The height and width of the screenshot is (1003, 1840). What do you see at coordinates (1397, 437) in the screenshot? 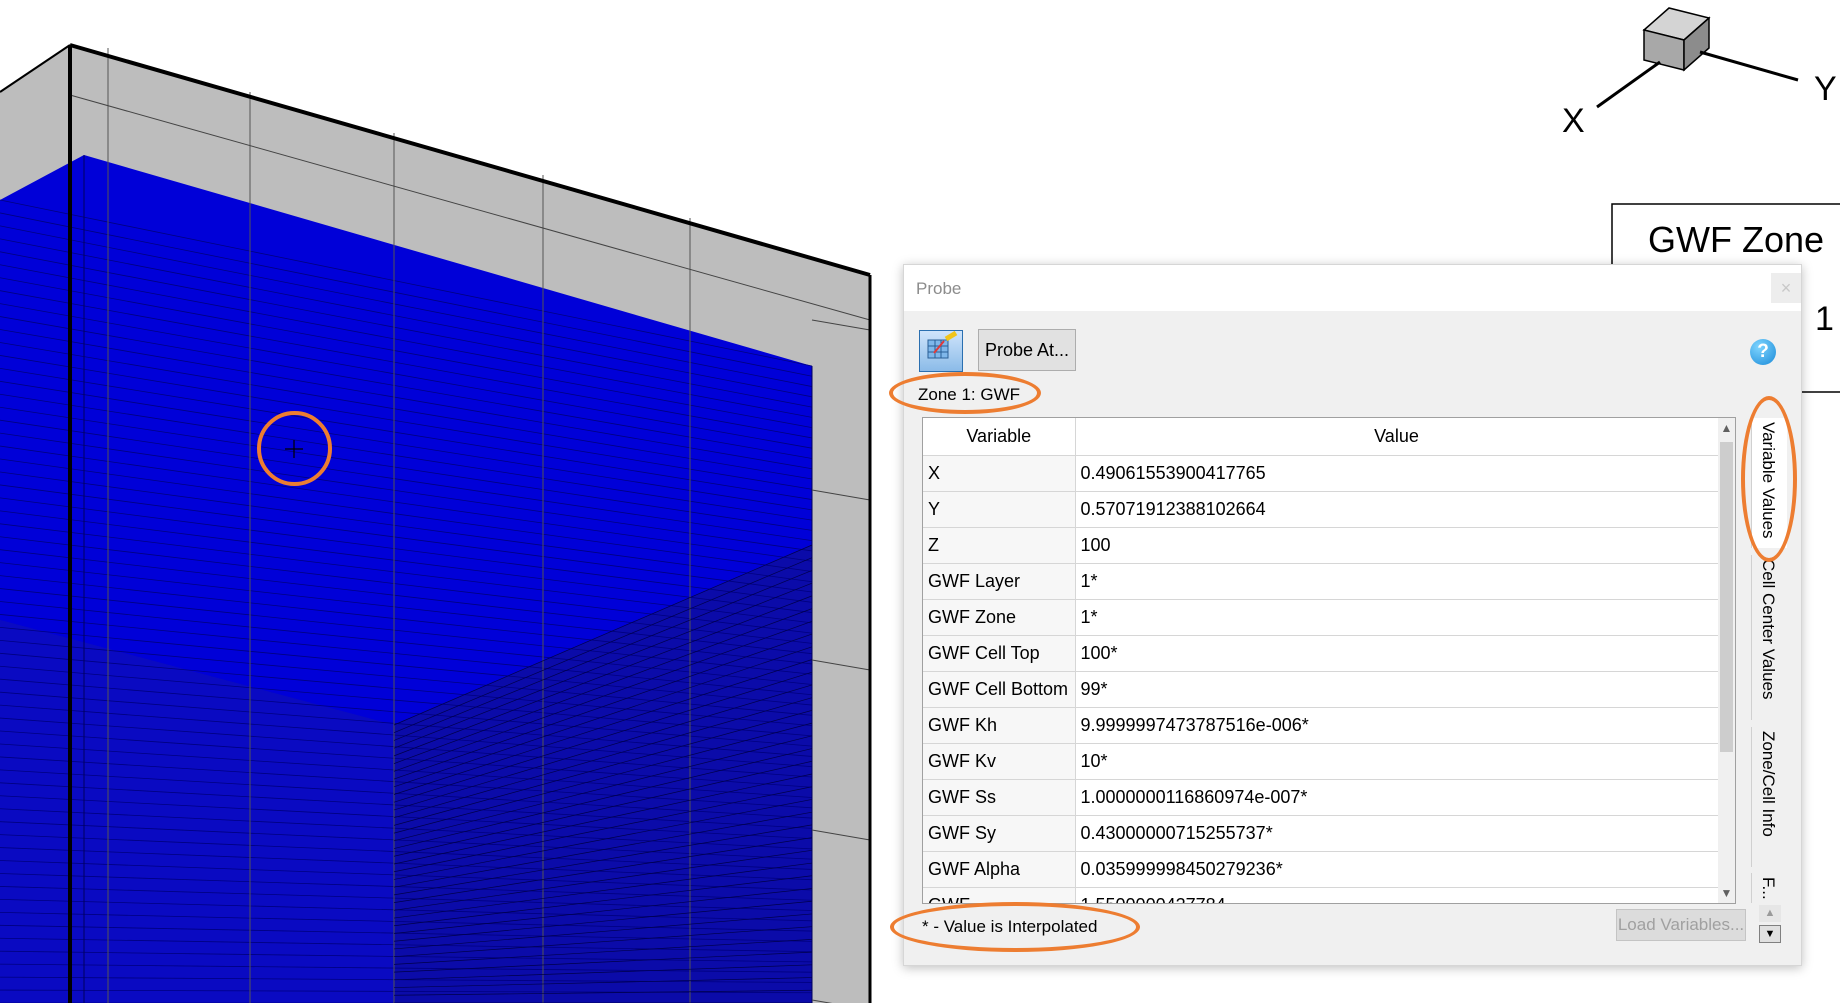
I see `column-header-value: Value` at bounding box center [1397, 437].